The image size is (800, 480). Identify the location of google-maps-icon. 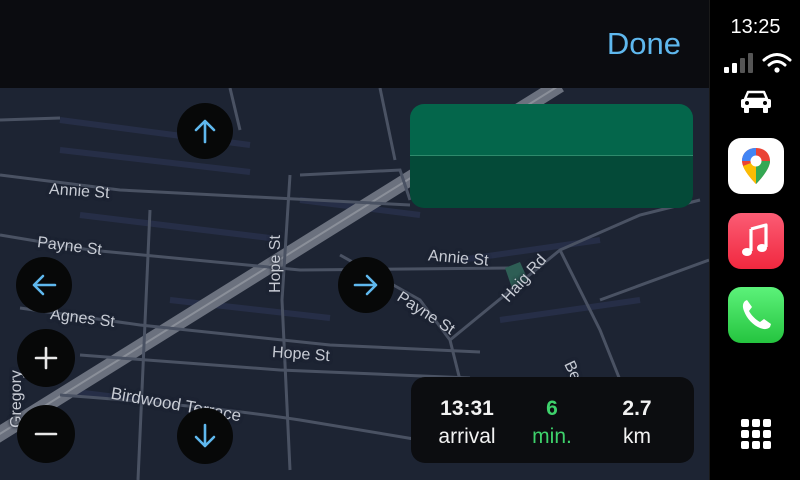
(756, 166).